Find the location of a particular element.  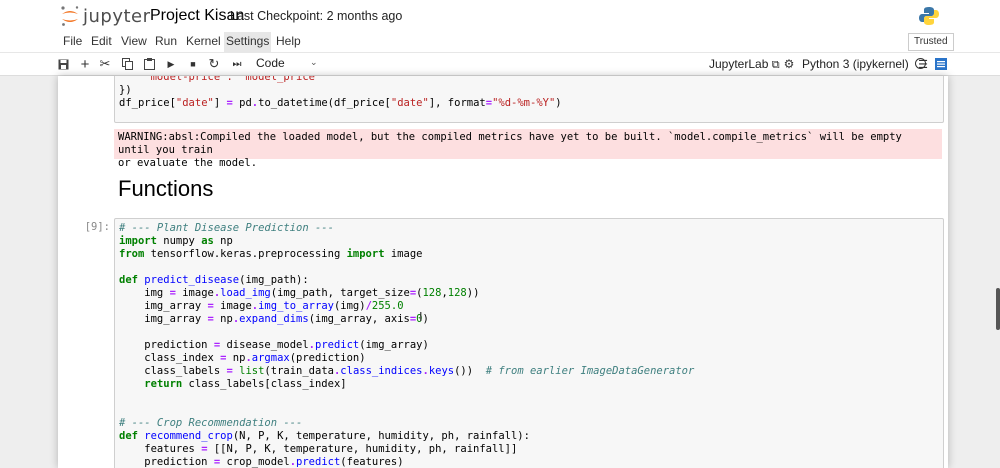

trusted-badge: Trusted is located at coordinates (931, 42).